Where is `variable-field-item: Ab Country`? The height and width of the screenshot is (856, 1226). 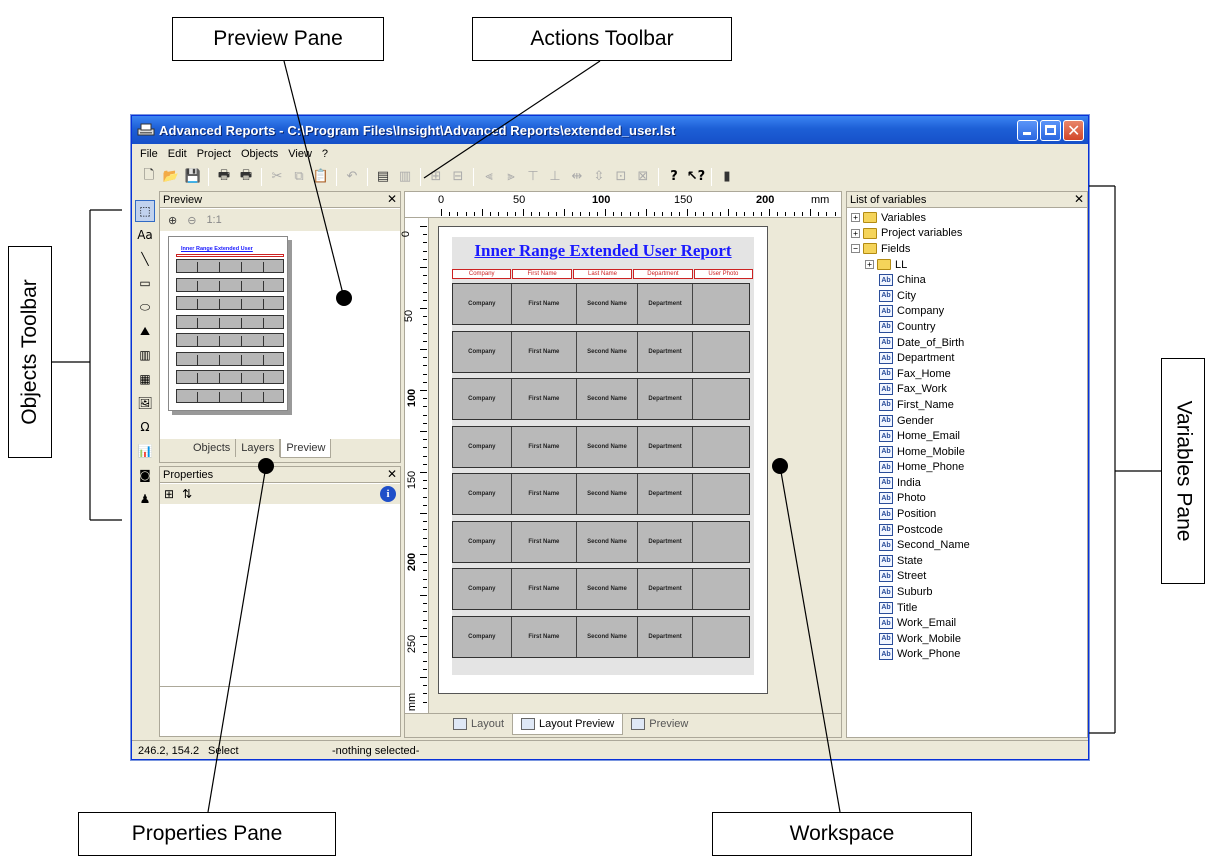 variable-field-item: Ab Country is located at coordinates (967, 327).